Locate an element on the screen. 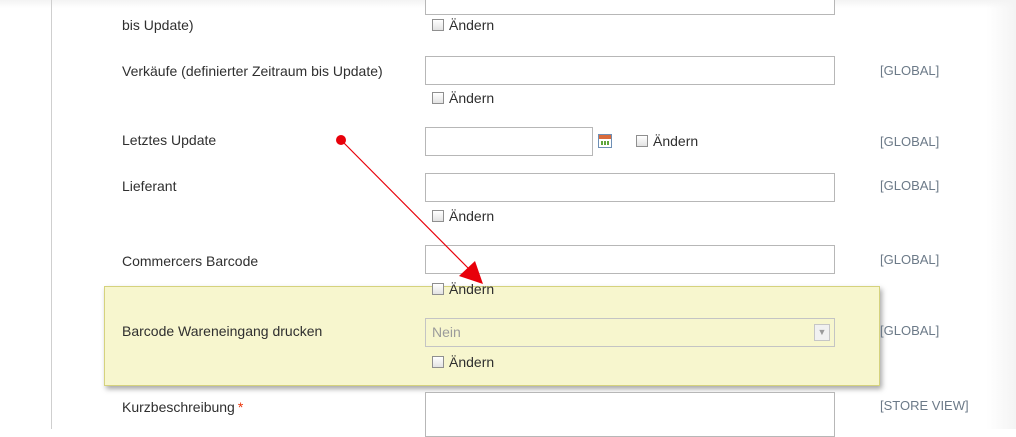 The width and height of the screenshot is (1016, 437). arrow-line is located at coordinates (406, 206).